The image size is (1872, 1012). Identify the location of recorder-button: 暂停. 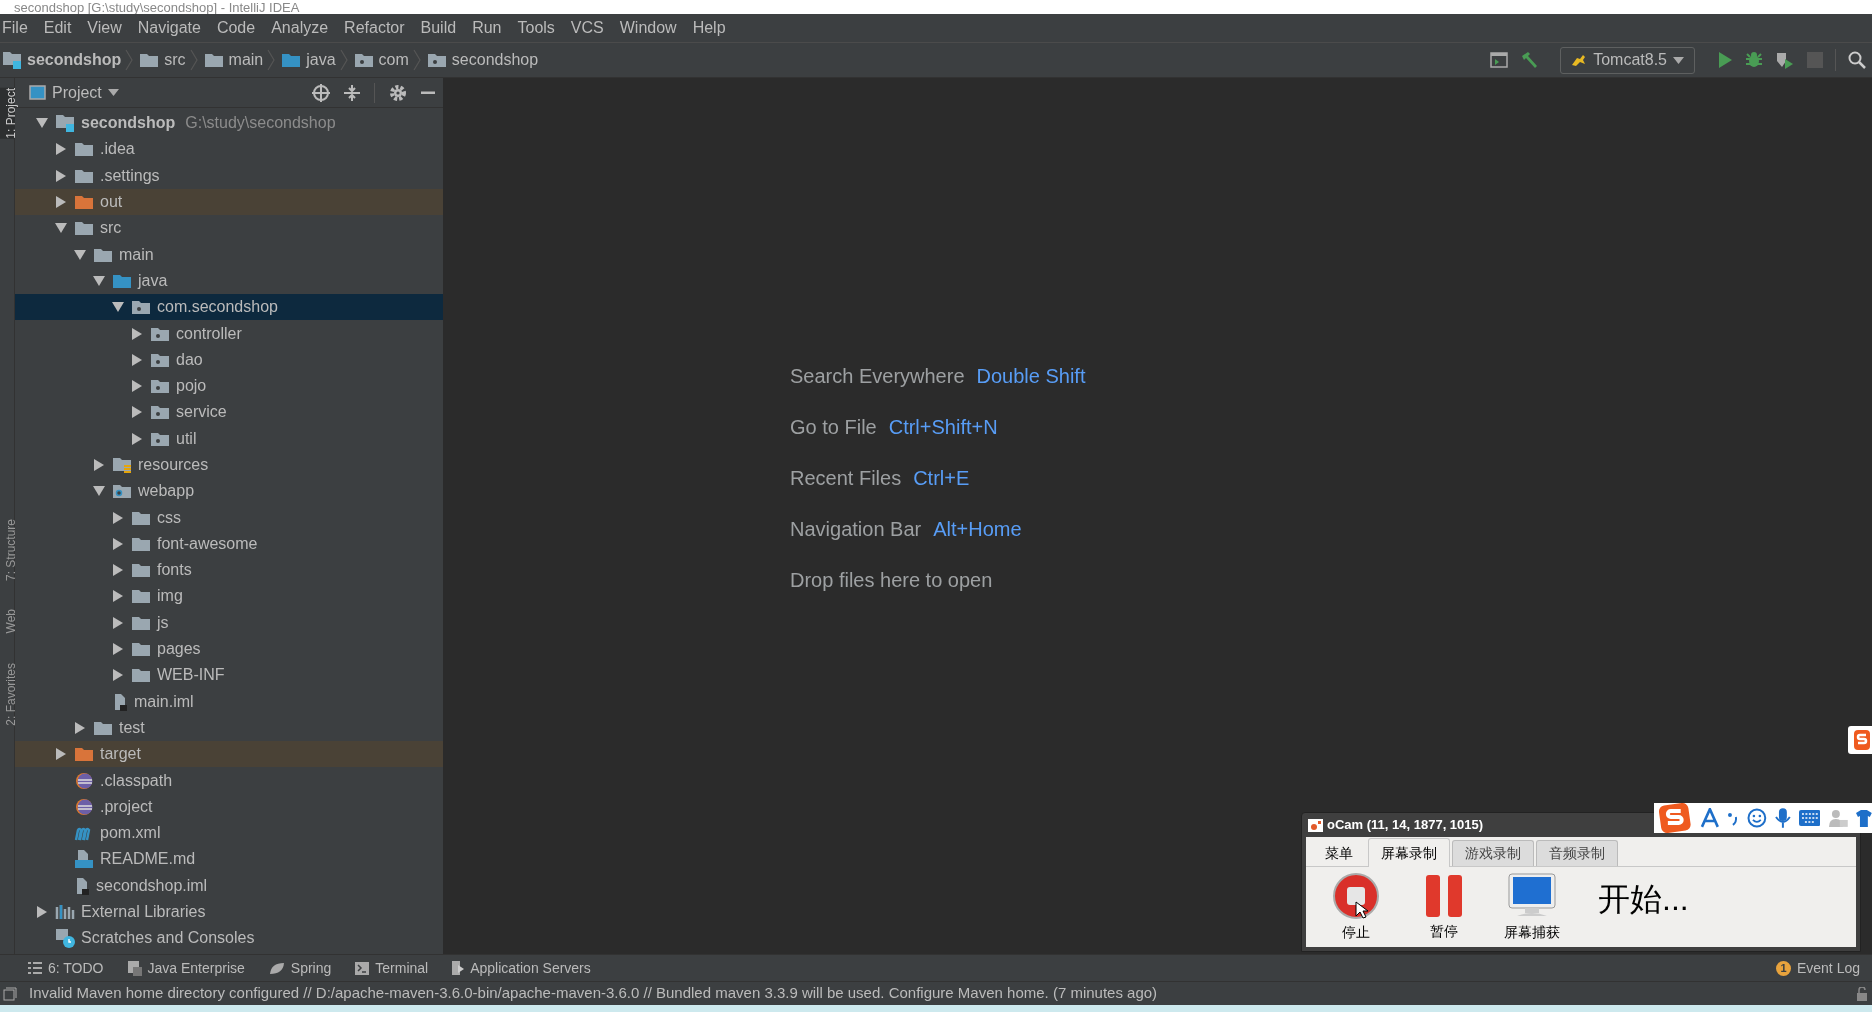
(1444, 907).